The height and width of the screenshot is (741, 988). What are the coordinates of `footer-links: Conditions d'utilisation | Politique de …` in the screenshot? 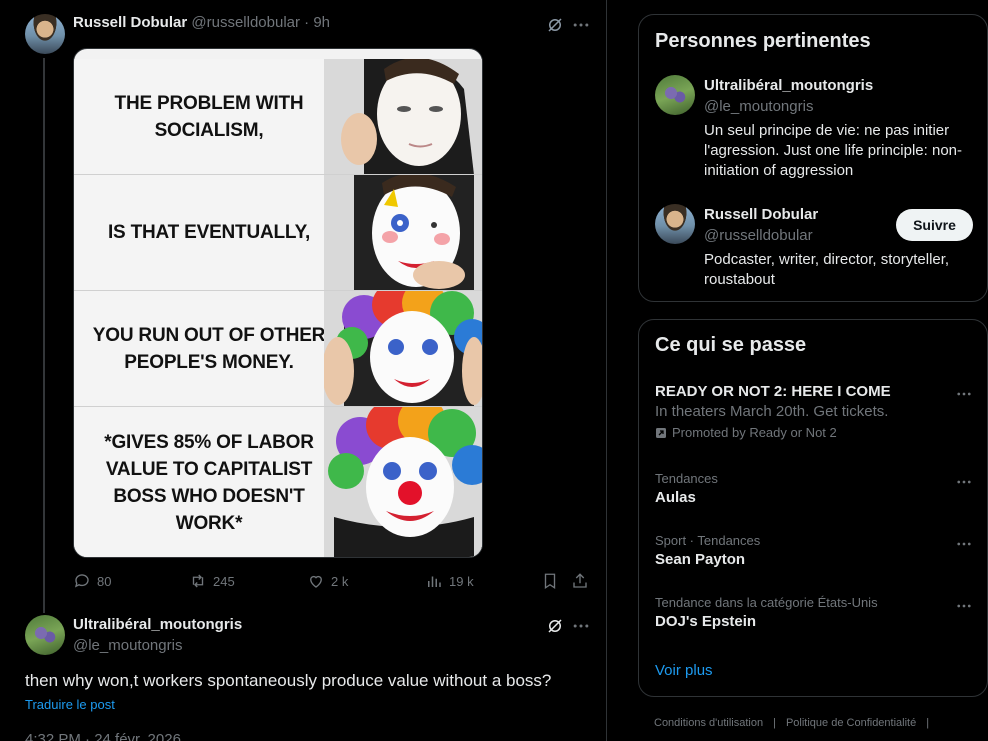 It's located at (791, 723).